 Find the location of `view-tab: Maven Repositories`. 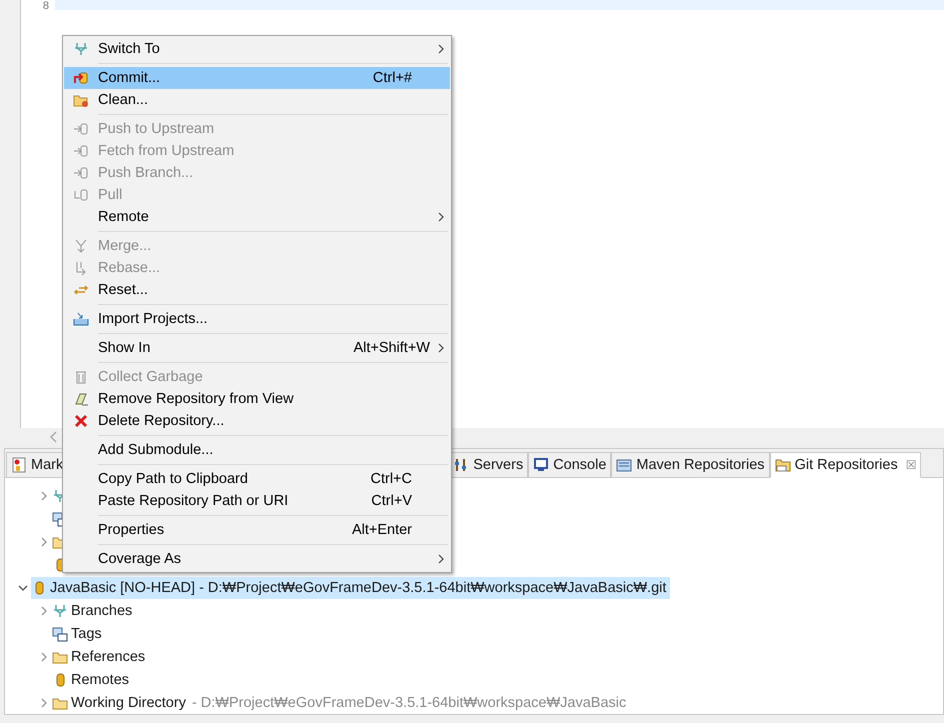

view-tab: Maven Repositories is located at coordinates (690, 464).